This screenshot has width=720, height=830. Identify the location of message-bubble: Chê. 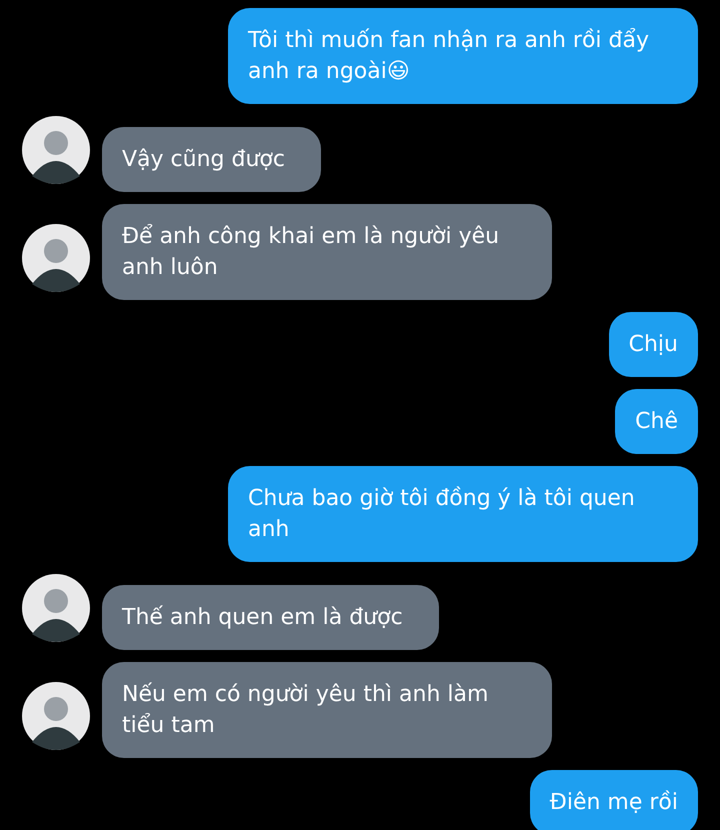
(656, 421).